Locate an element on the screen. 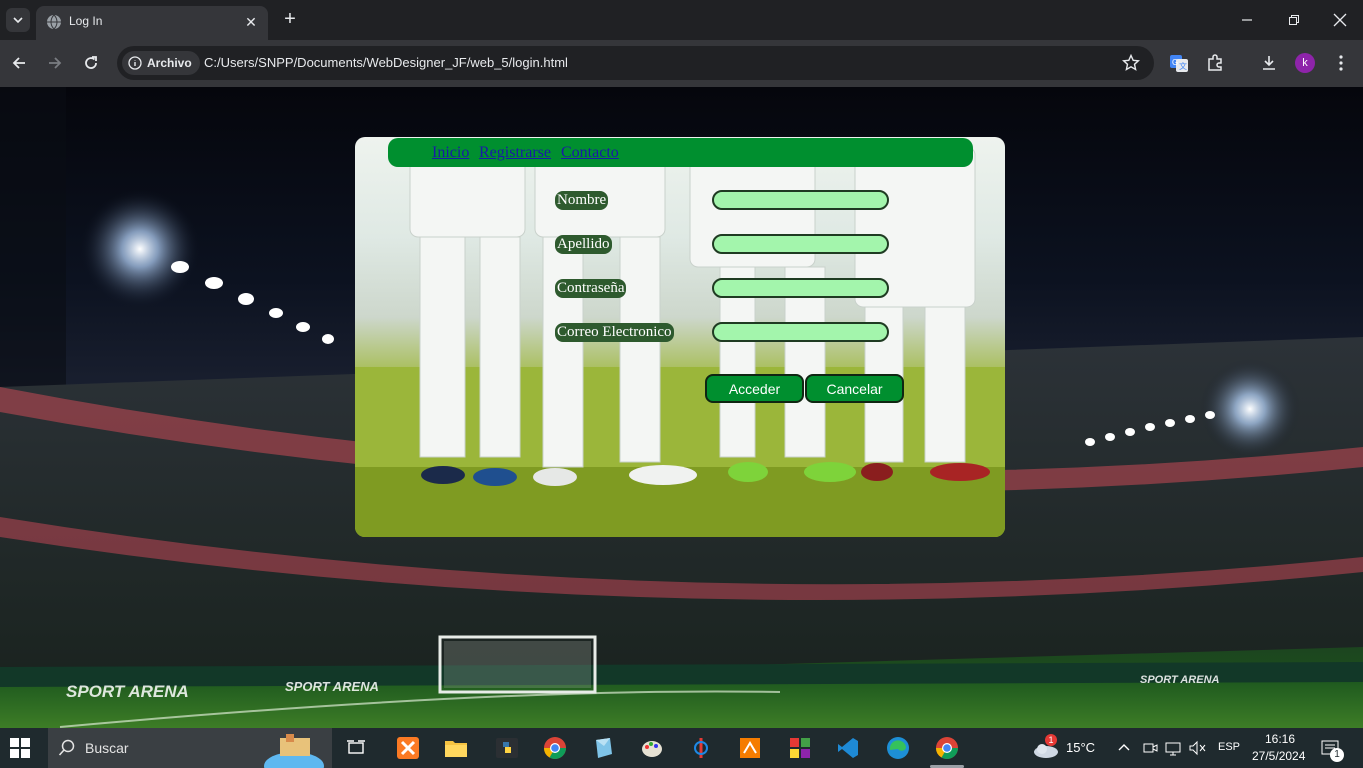 Image resolution: width=1363 pixels, height=768 pixels. globe-icon is located at coordinates (54, 22).